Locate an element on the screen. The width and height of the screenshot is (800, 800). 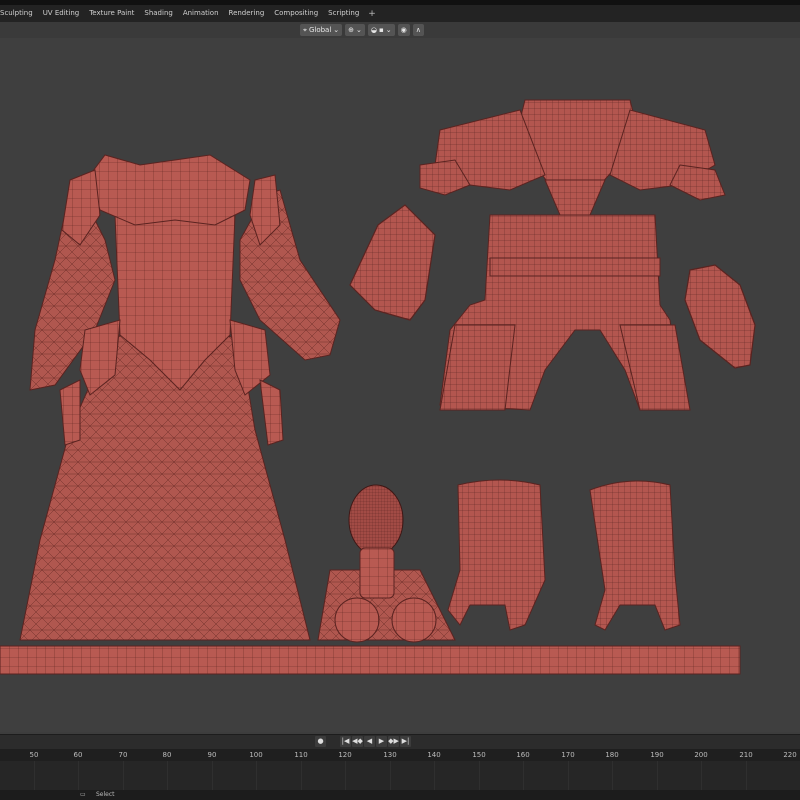
header-tools: ⌖ Global ⌄ ⊕ ⌄ ◒ ▪ ⌄ ◉ ∧ is located at coordinates (362, 30).